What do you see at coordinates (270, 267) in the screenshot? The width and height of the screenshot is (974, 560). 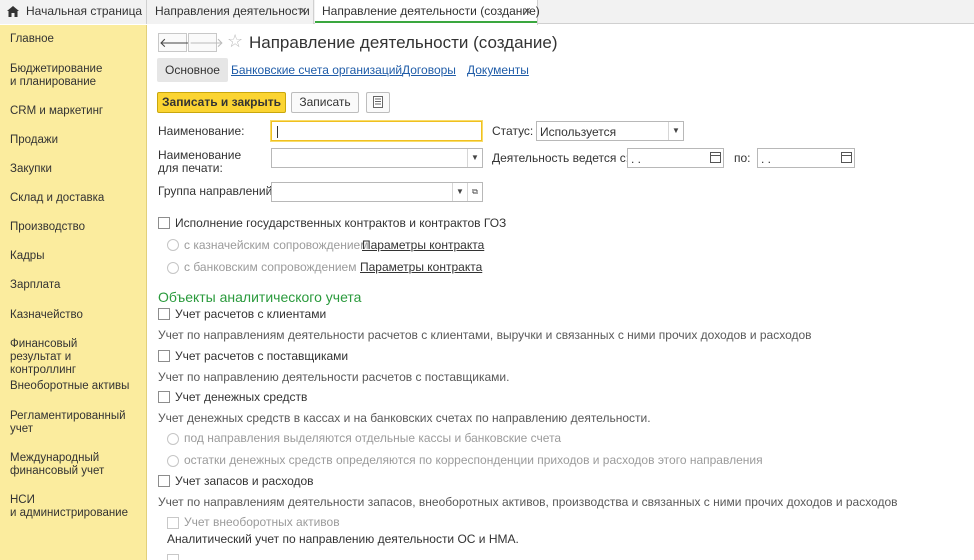 I see `bank-support-label: с банковским сопровождением` at bounding box center [270, 267].